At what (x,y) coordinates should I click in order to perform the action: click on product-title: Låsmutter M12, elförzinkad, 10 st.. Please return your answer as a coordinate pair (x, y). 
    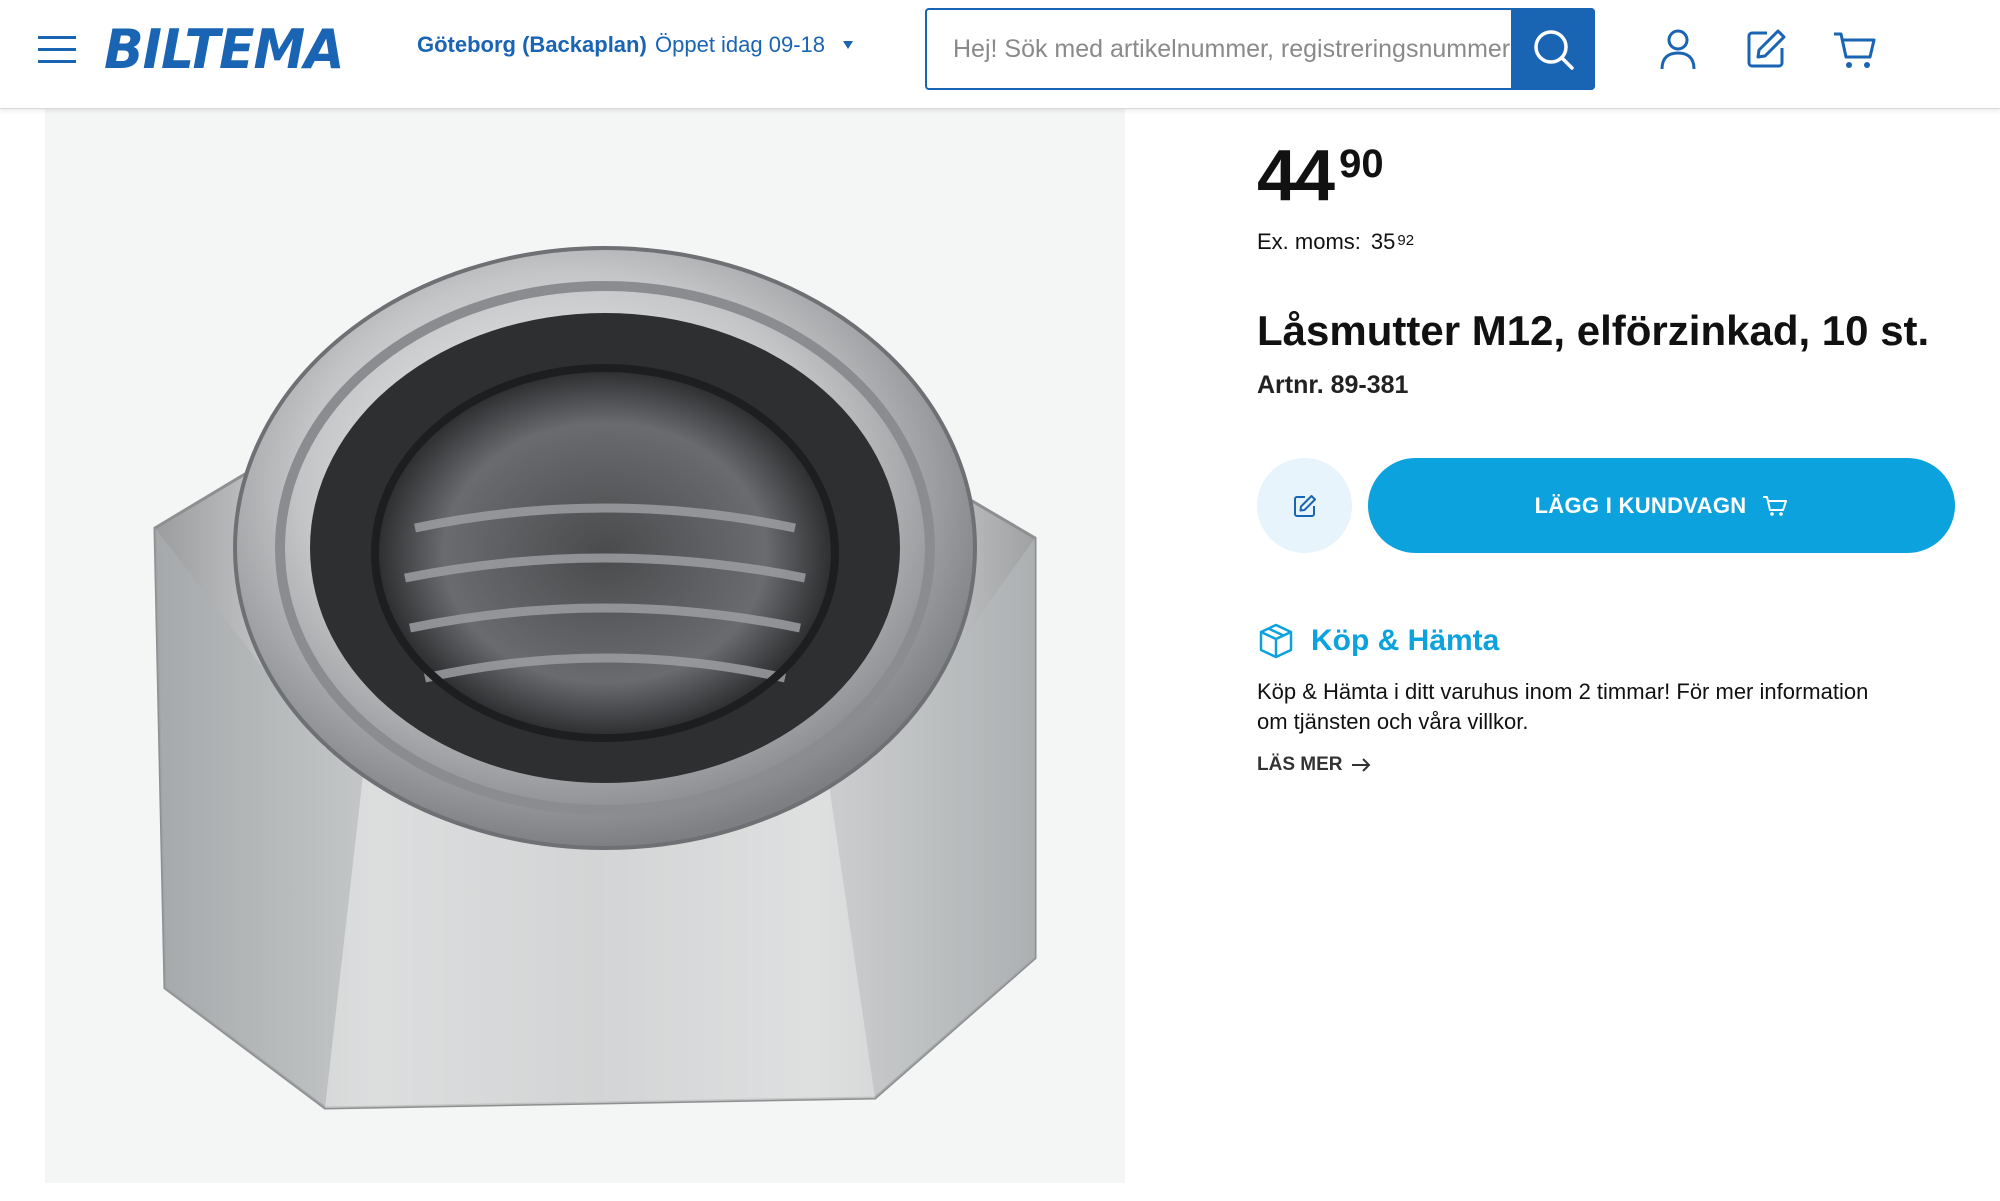
    Looking at the image, I should click on (1593, 330).